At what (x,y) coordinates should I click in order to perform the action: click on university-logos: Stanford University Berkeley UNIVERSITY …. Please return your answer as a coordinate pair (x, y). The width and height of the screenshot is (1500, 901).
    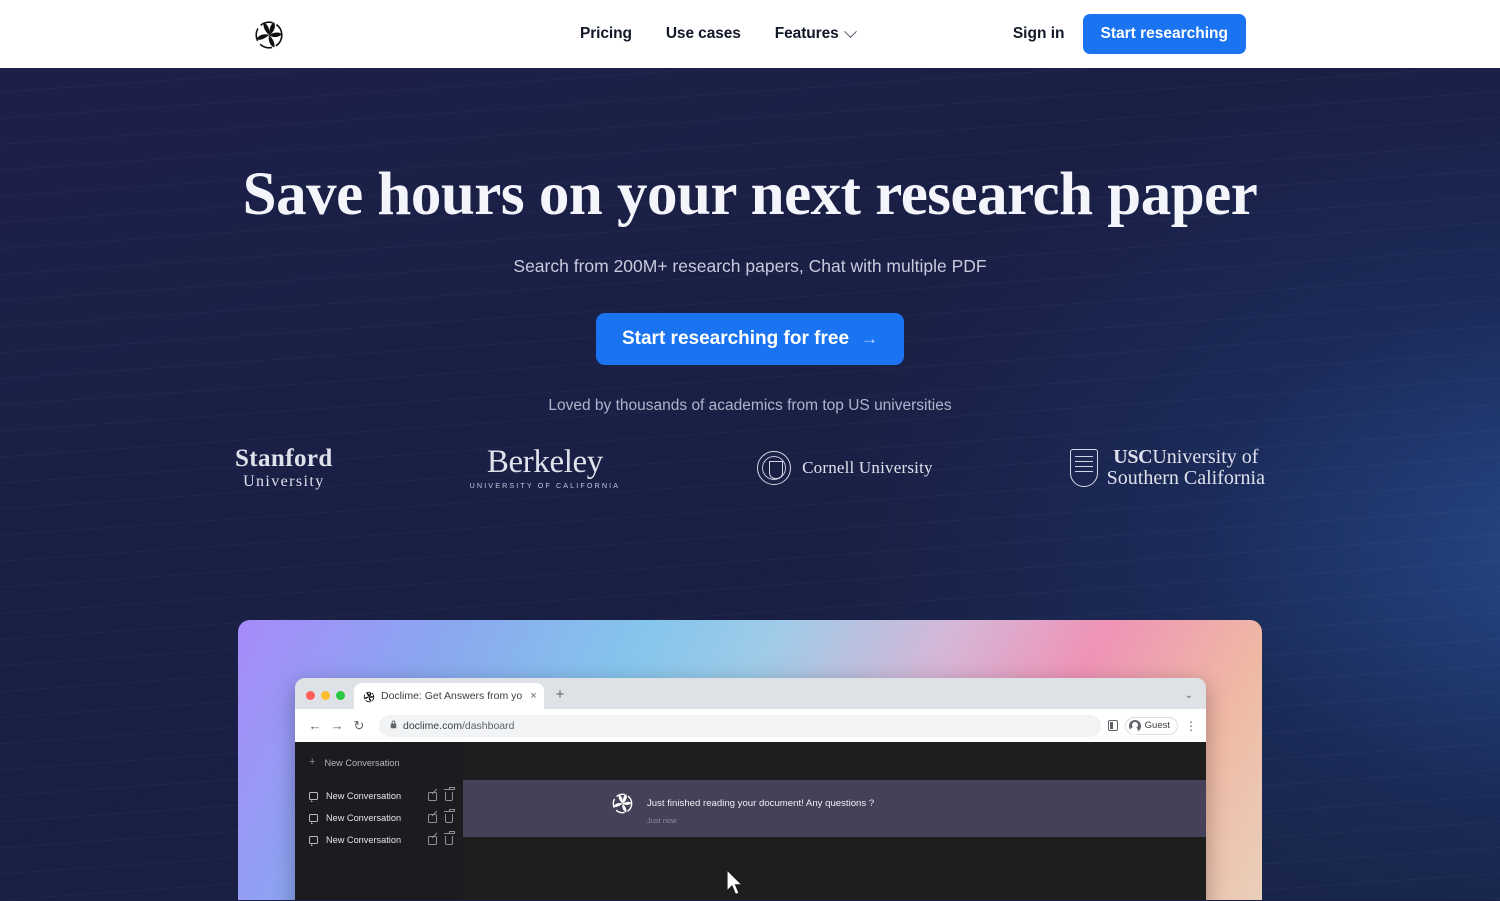
    Looking at the image, I should click on (750, 468).